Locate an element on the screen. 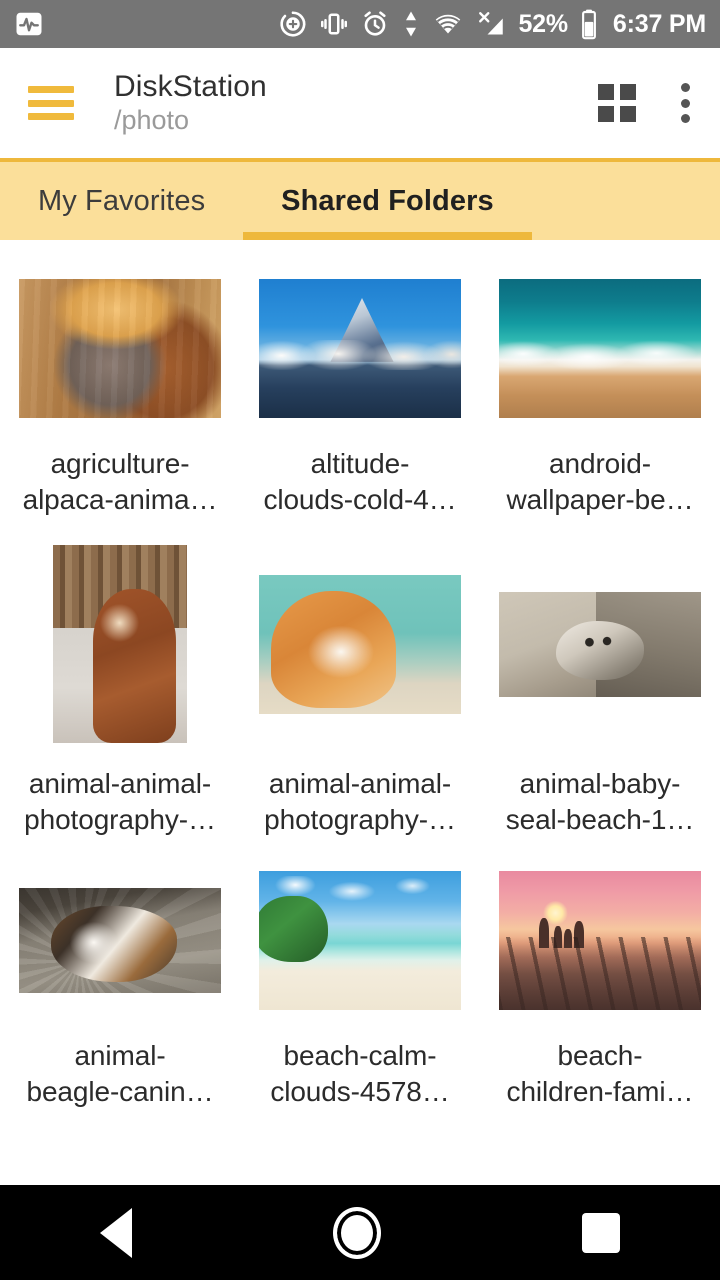 The width and height of the screenshot is (720, 1280). caption-line: altitude- is located at coordinates (360, 463).